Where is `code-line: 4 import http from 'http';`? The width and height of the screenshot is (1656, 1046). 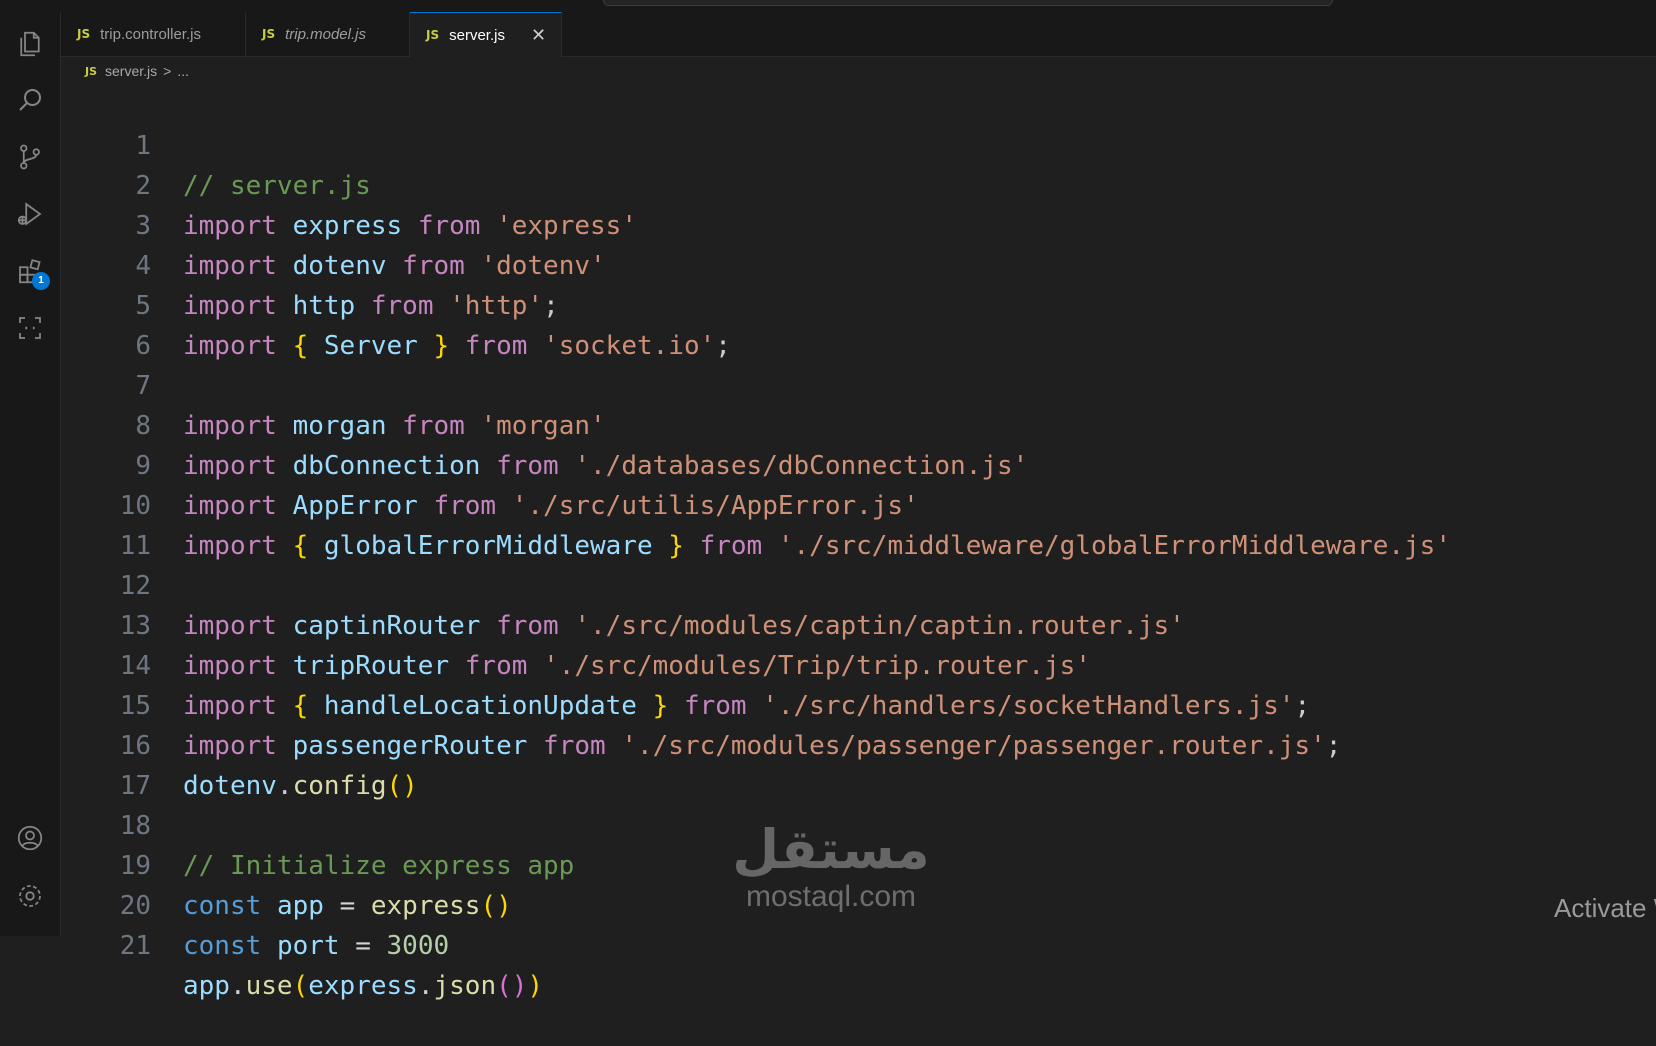
code-line: 4 import http from 'http'; is located at coordinates (858, 263).